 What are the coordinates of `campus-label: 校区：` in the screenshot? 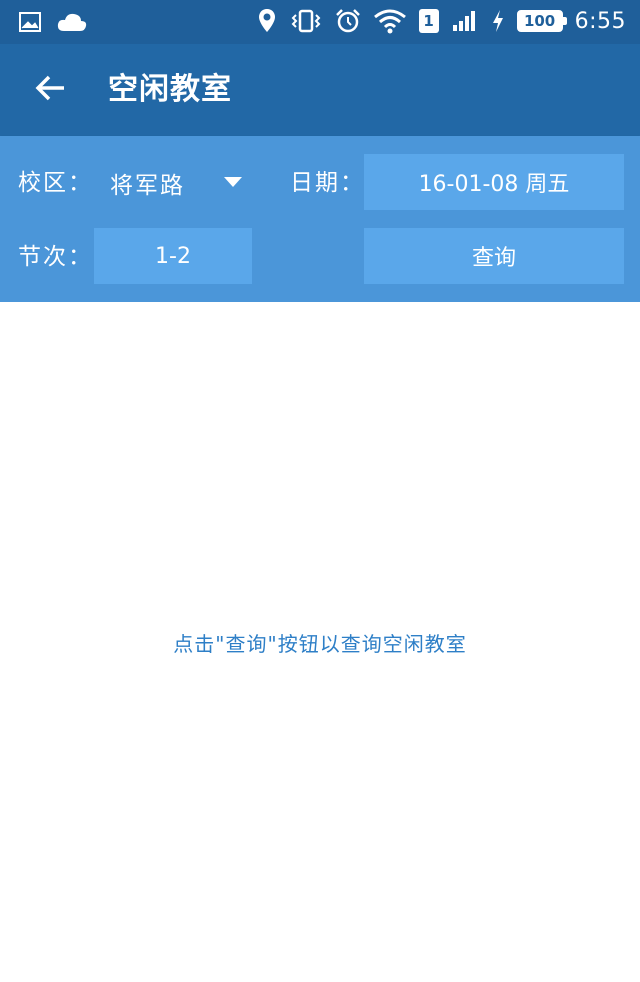 It's located at (55, 183).